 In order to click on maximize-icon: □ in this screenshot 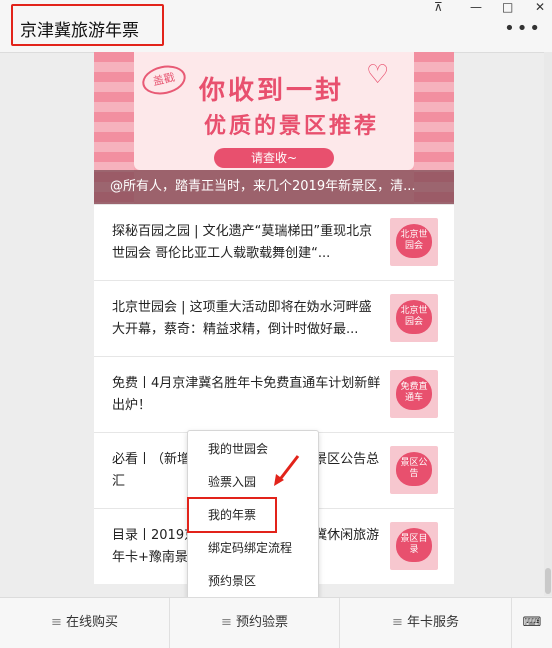, I will do `click(507, 7)`.